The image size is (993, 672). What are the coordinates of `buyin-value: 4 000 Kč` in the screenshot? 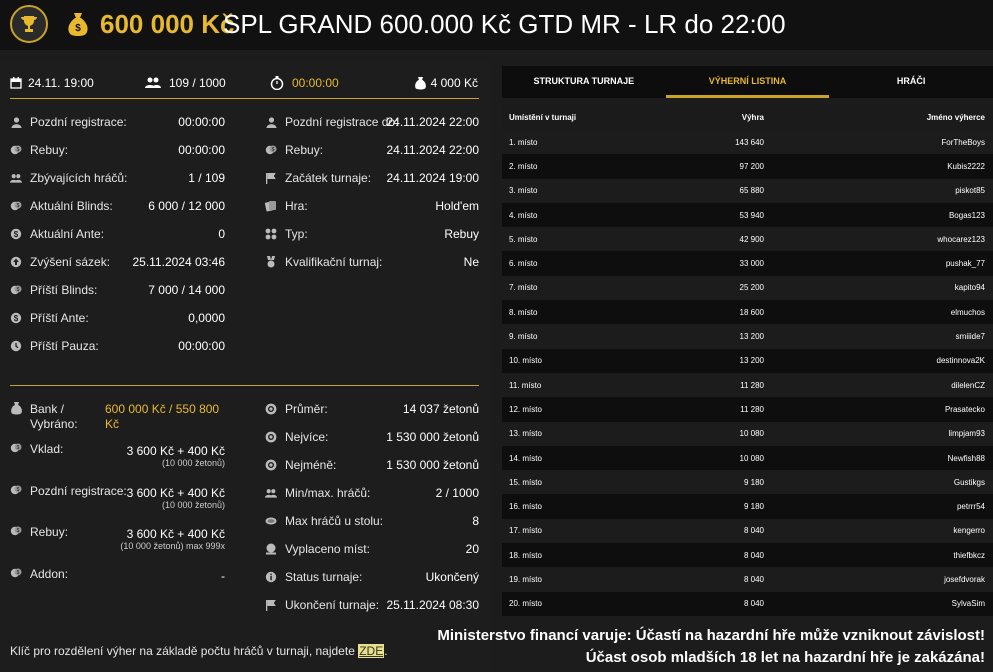 It's located at (454, 83).